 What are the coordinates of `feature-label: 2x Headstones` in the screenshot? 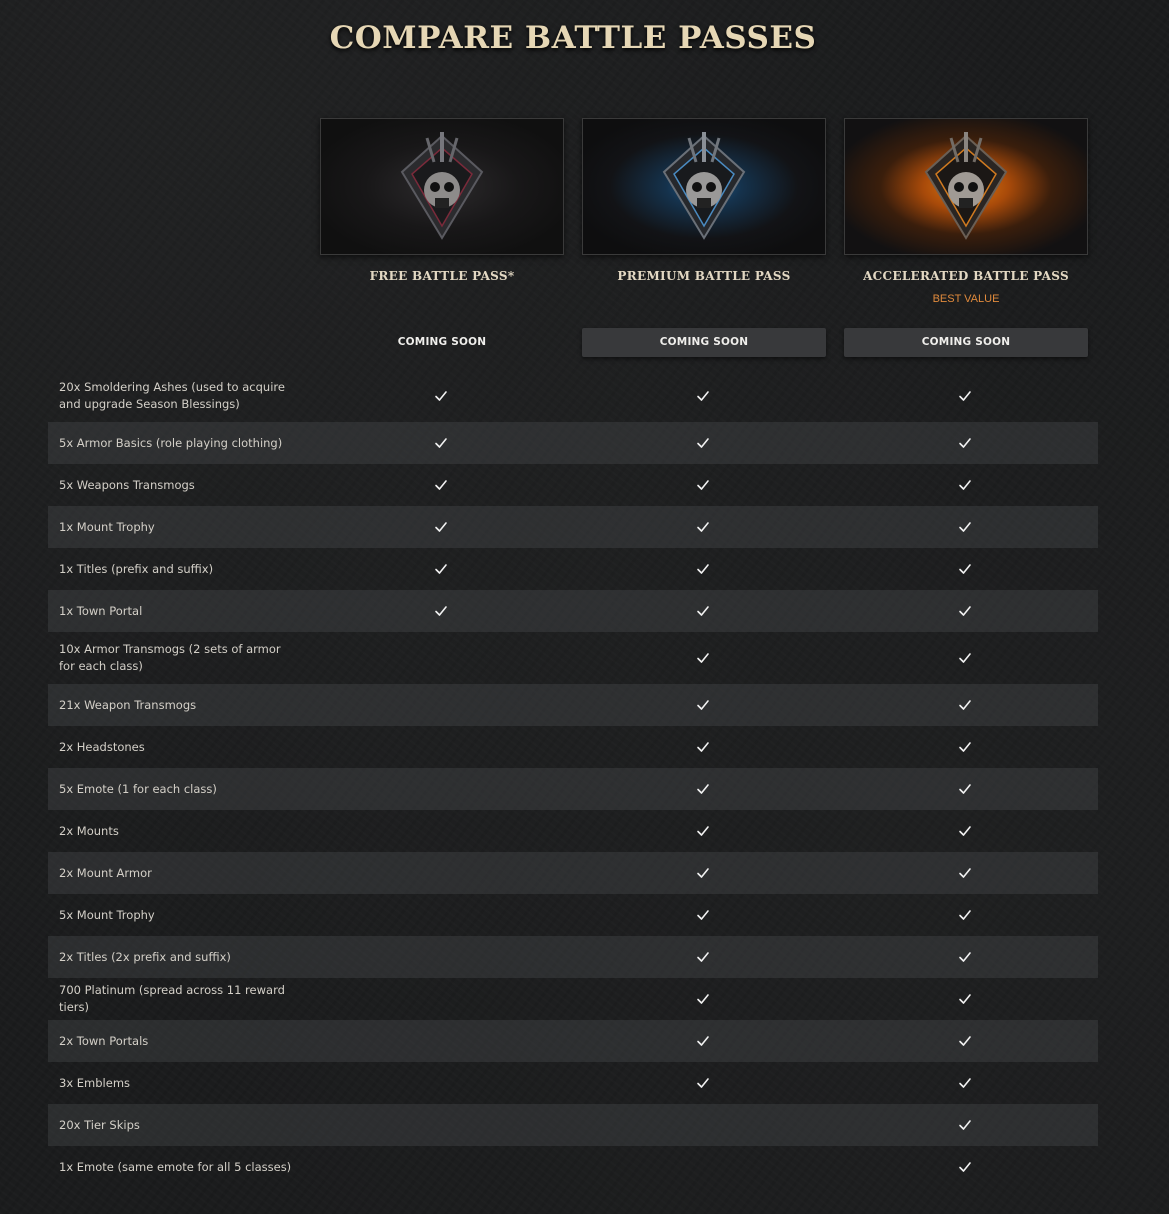 It's located at (102, 746).